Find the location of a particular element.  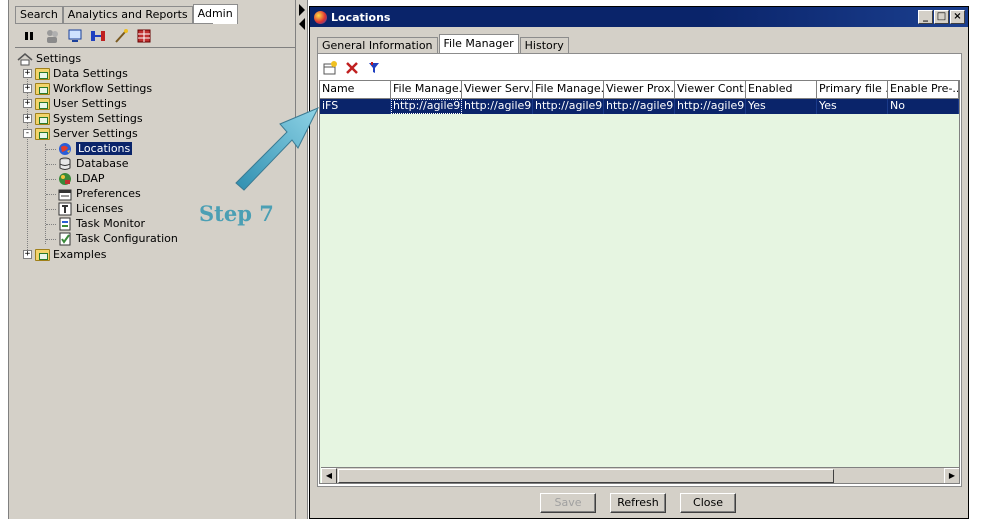

column-header: Enabled is located at coordinates (781, 90).